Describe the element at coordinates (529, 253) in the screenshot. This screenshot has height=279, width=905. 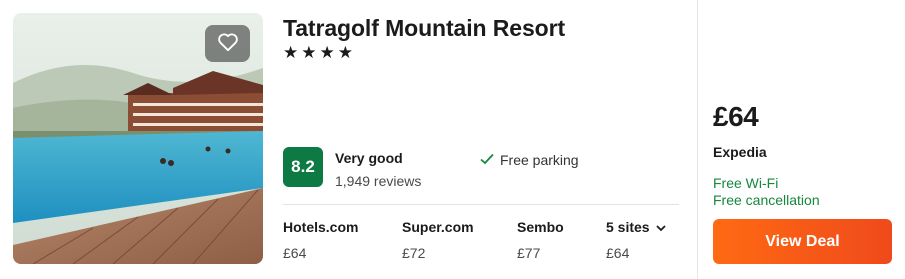
I see `offer-price: £77` at that location.